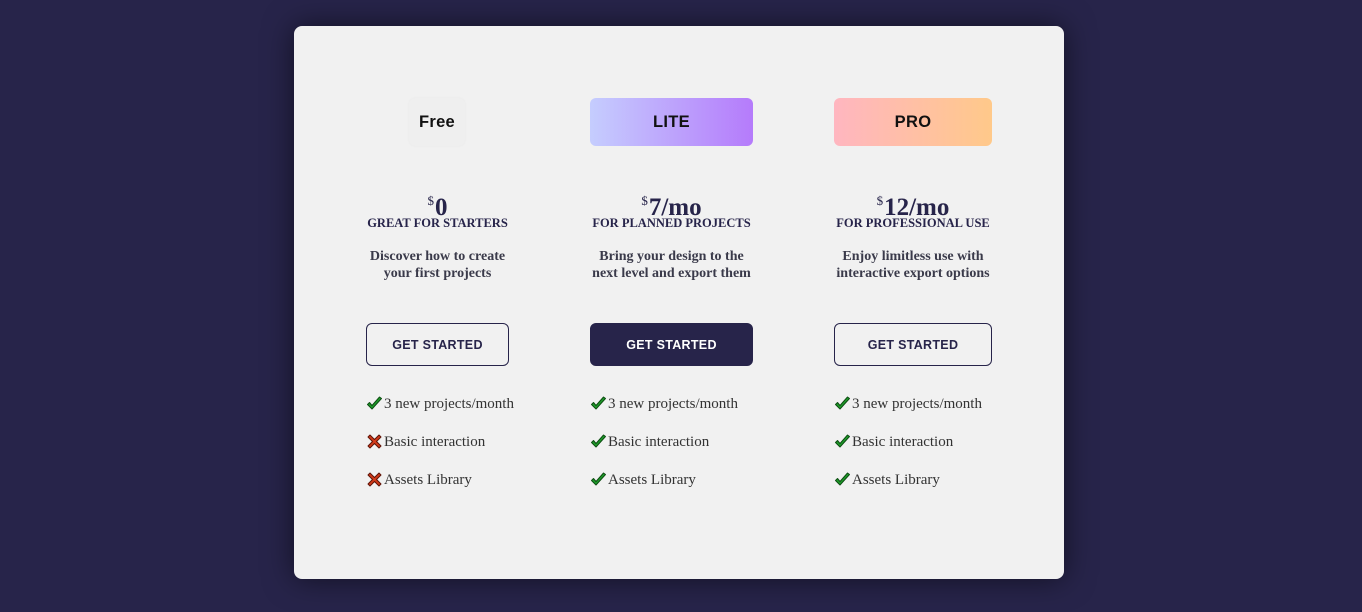 Image resolution: width=1362 pixels, height=612 pixels. What do you see at coordinates (913, 273) in the screenshot?
I see `description-line: interactive export options` at bounding box center [913, 273].